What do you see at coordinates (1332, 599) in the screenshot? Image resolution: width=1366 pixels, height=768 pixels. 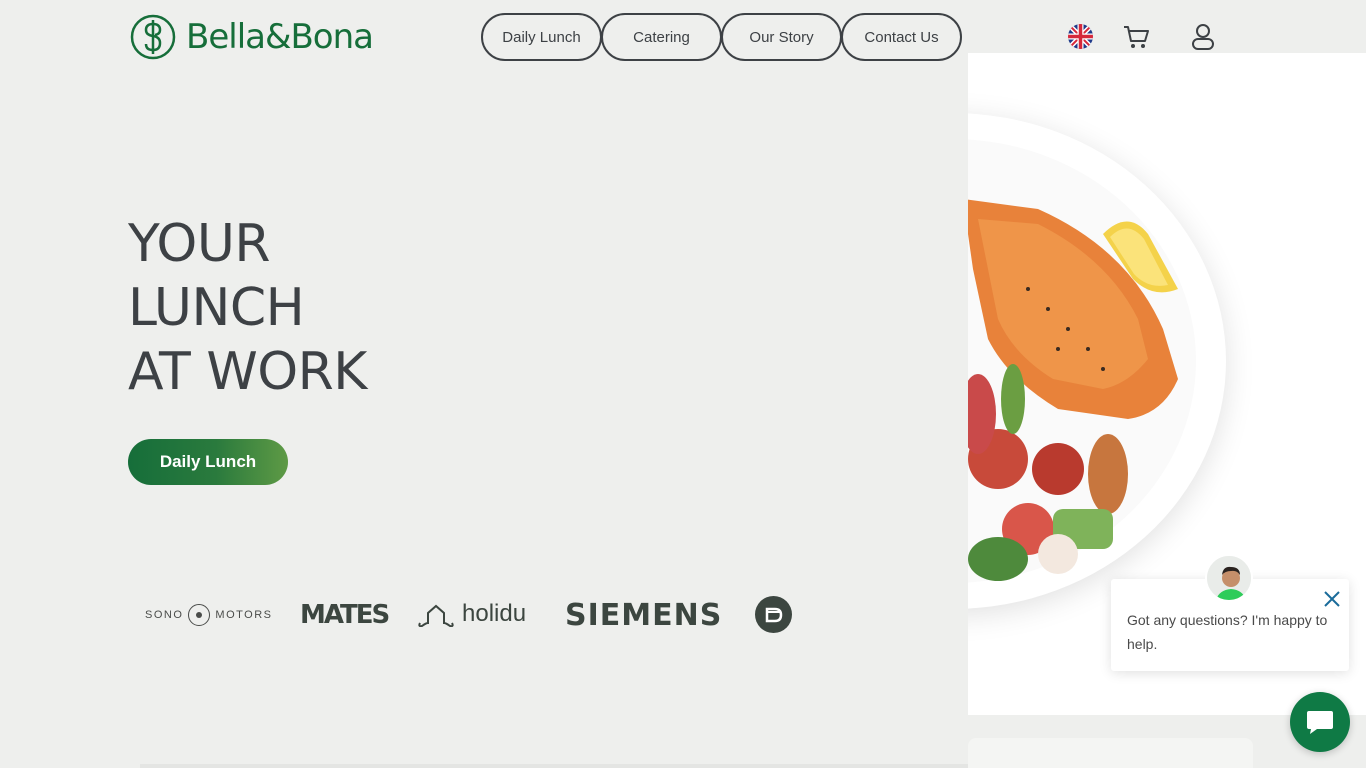 I see `close-icon` at bounding box center [1332, 599].